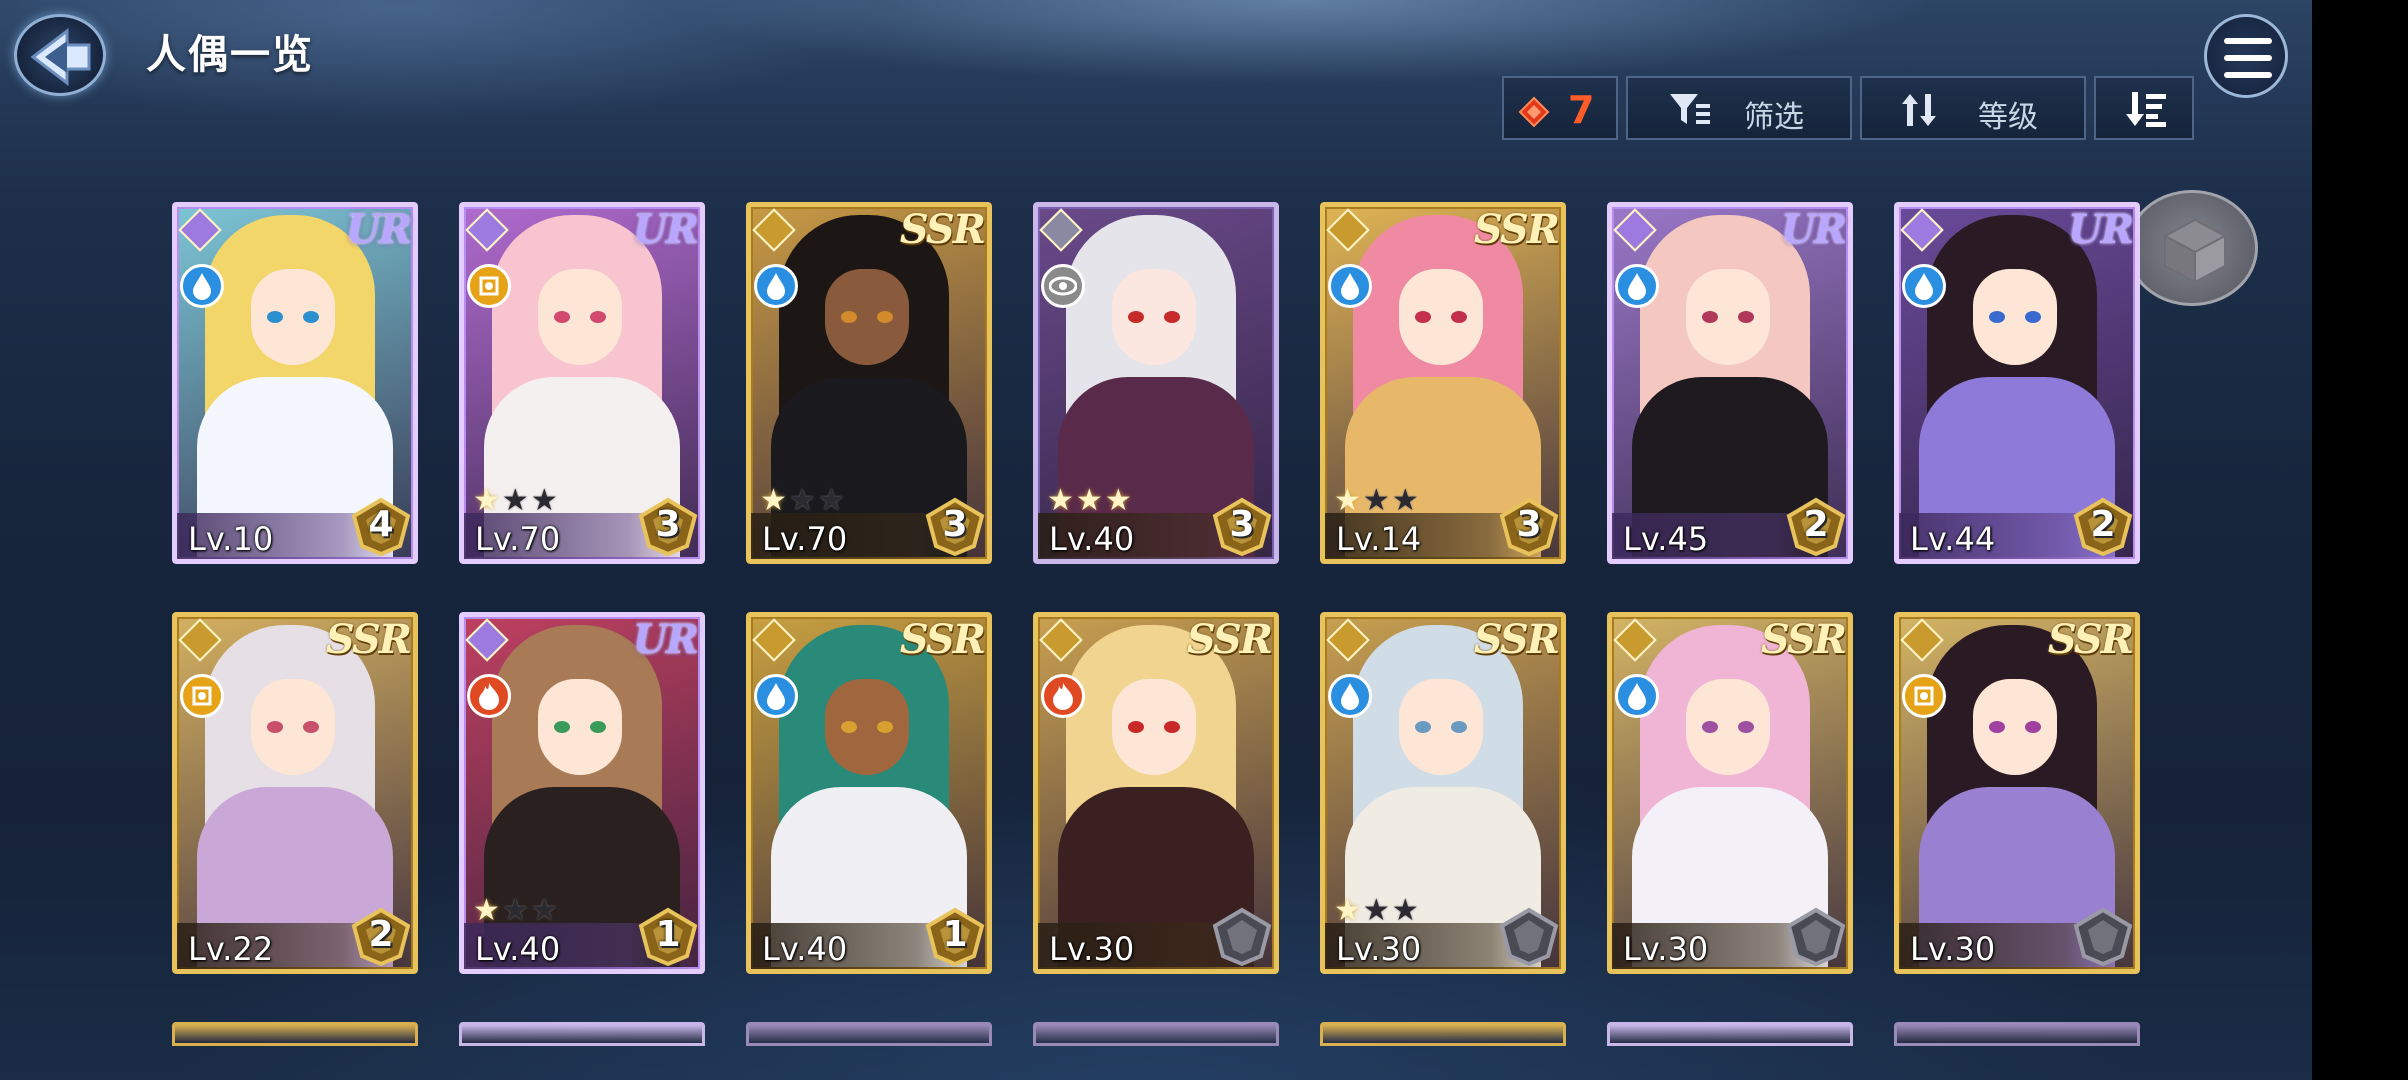  I want to click on sort-descending-icon, so click(2146, 109).